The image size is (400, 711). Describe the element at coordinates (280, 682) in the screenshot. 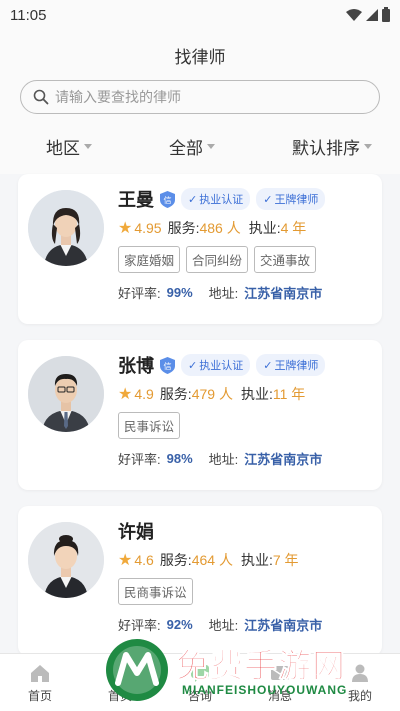

I see `nav-messages: 消息` at that location.